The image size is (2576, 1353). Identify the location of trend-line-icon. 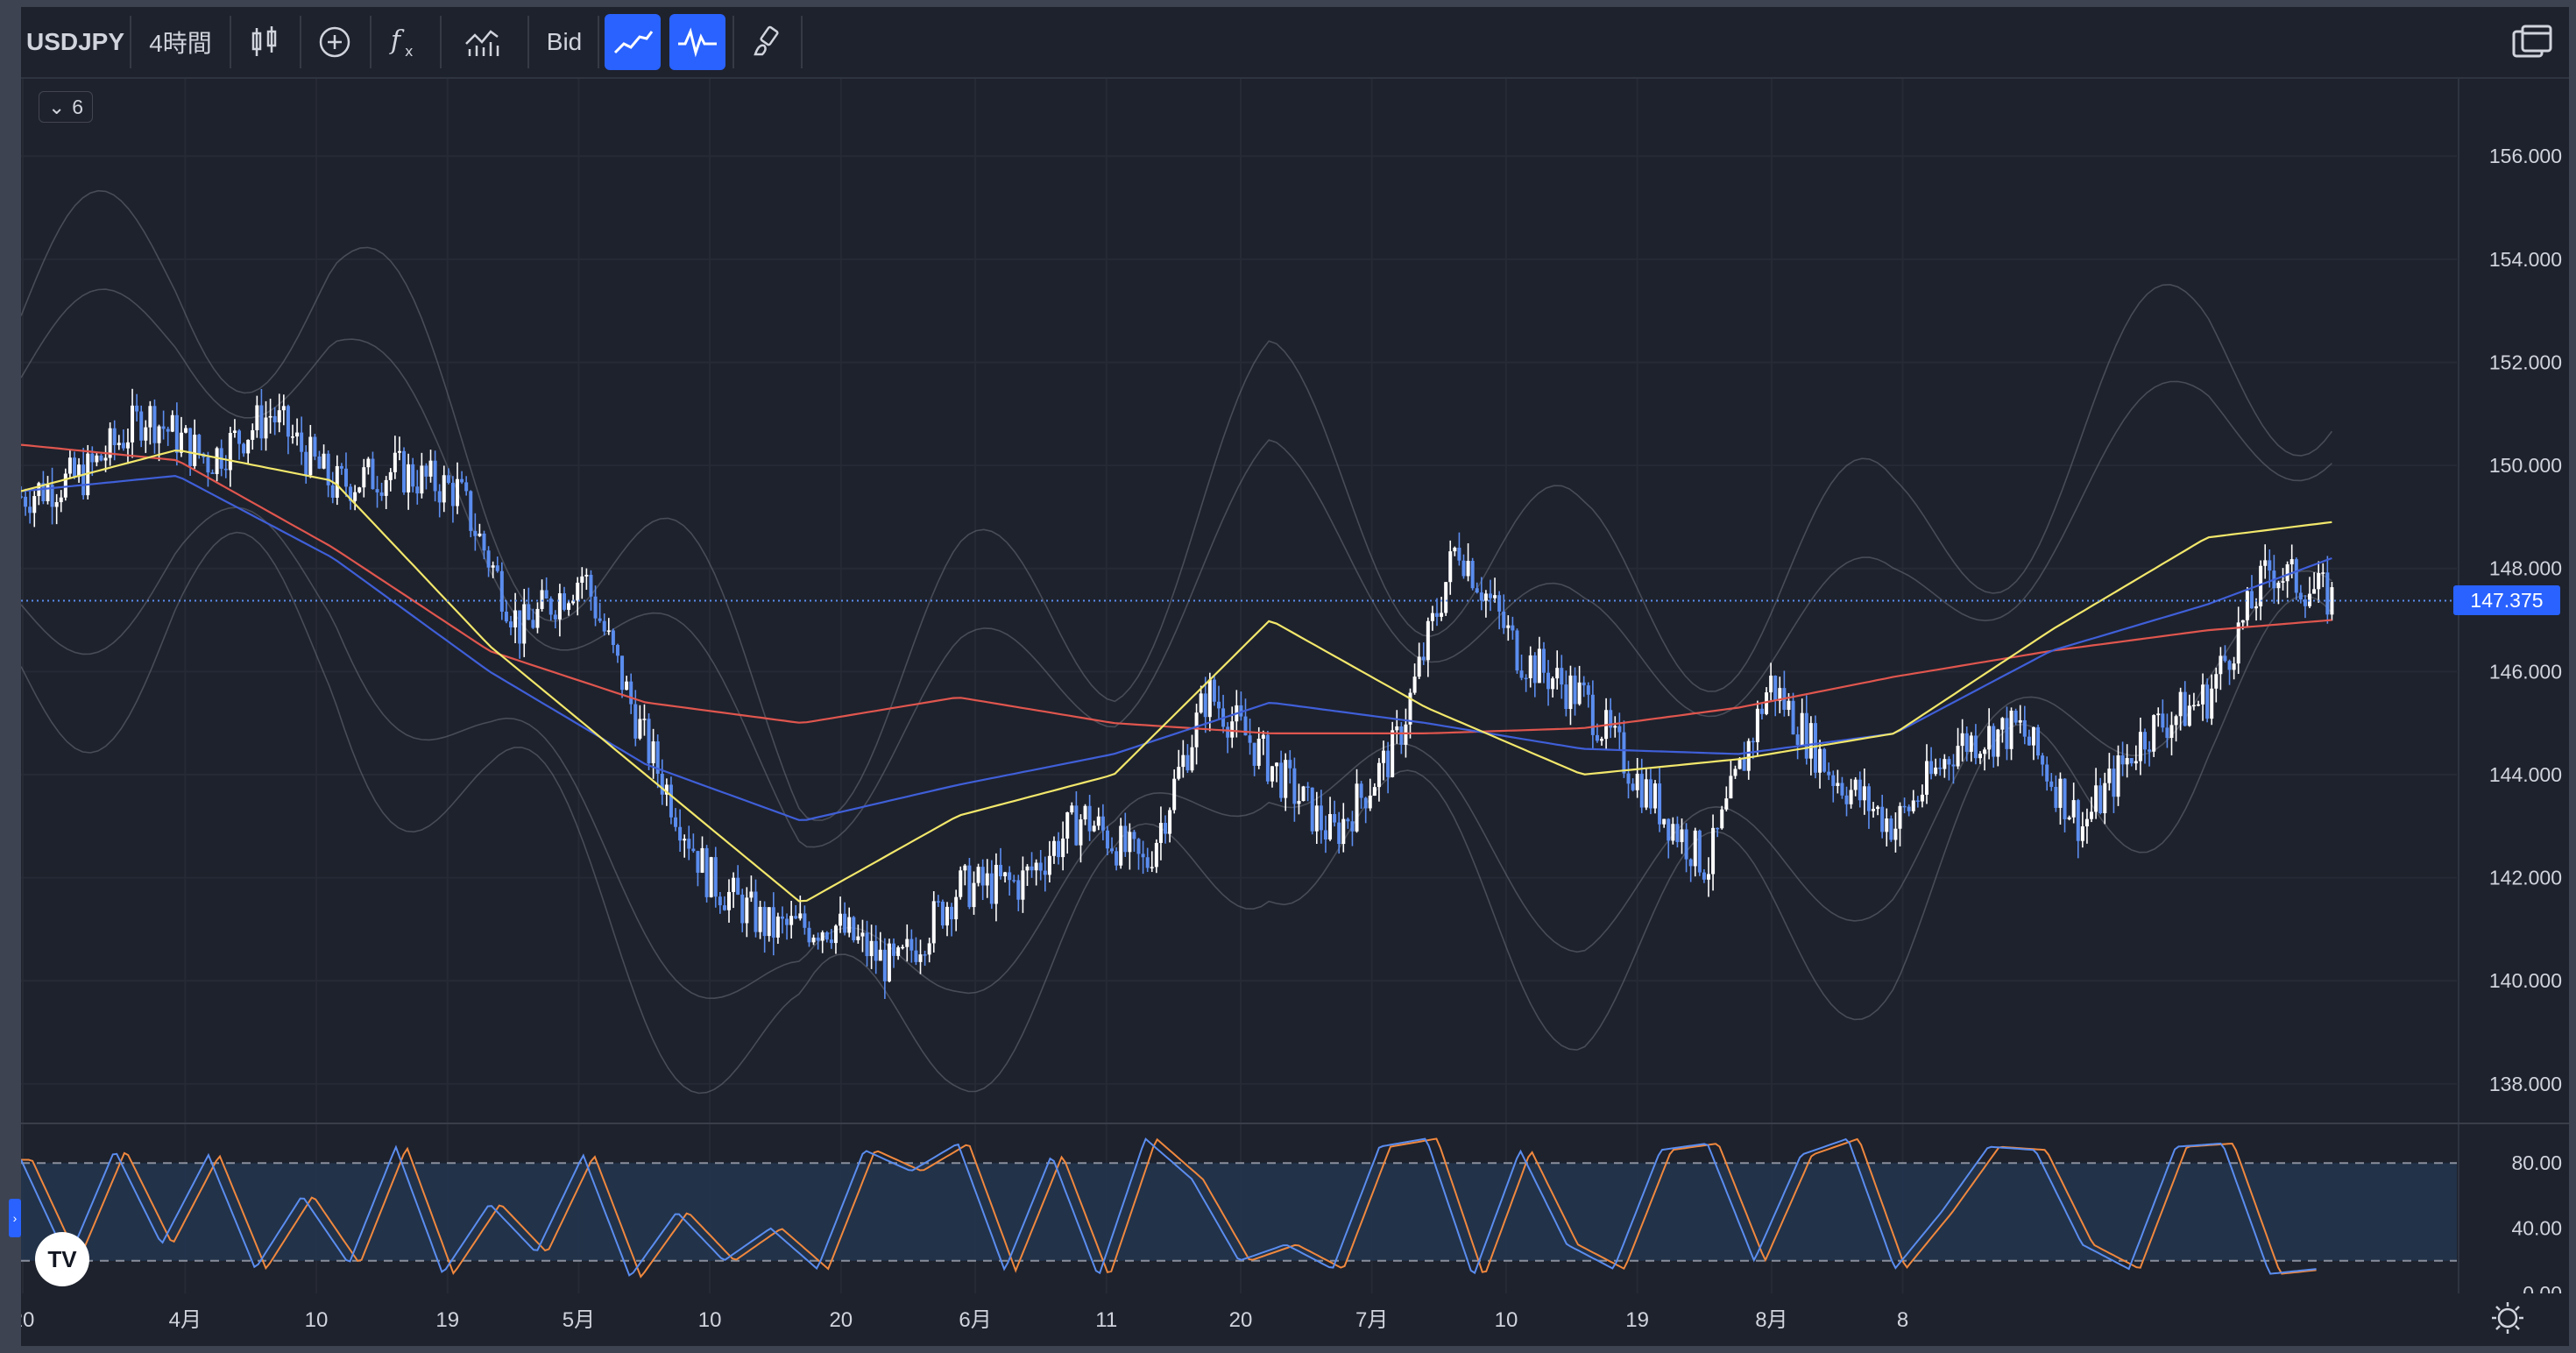
(633, 42).